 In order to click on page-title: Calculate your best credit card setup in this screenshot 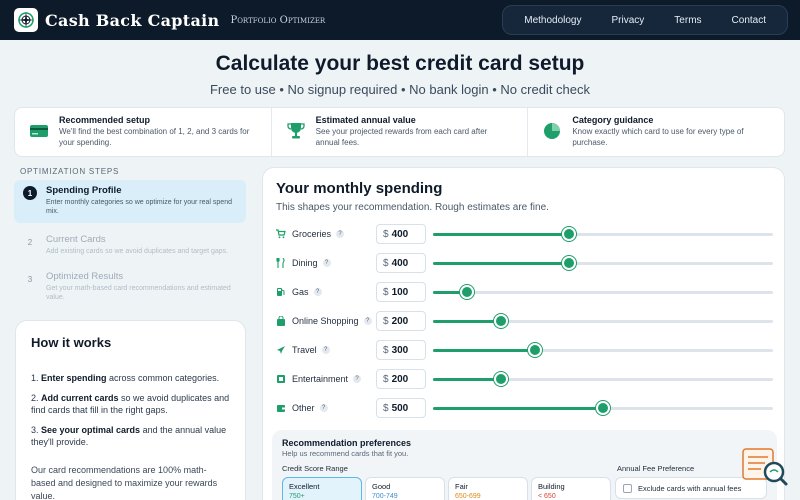, I will do `click(400, 63)`.